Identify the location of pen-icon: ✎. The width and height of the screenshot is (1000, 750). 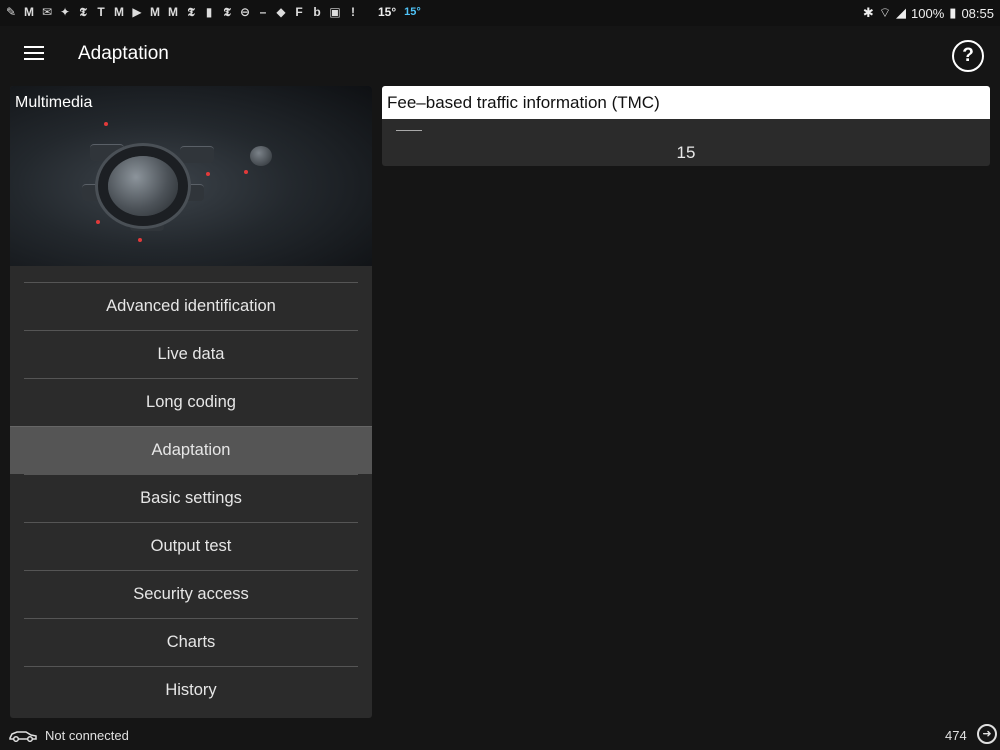
(11, 12).